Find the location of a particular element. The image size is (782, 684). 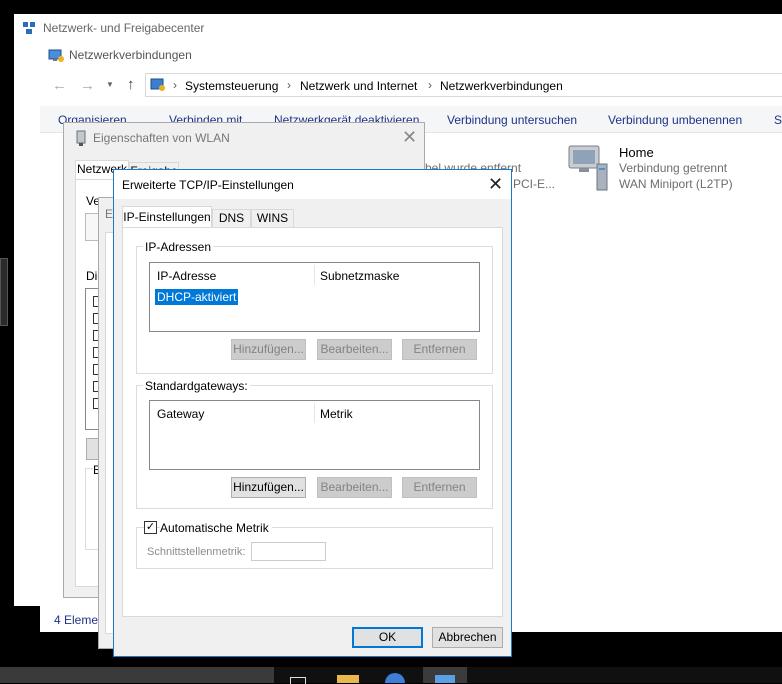

desktop-fragment is located at coordinates (4, 292).